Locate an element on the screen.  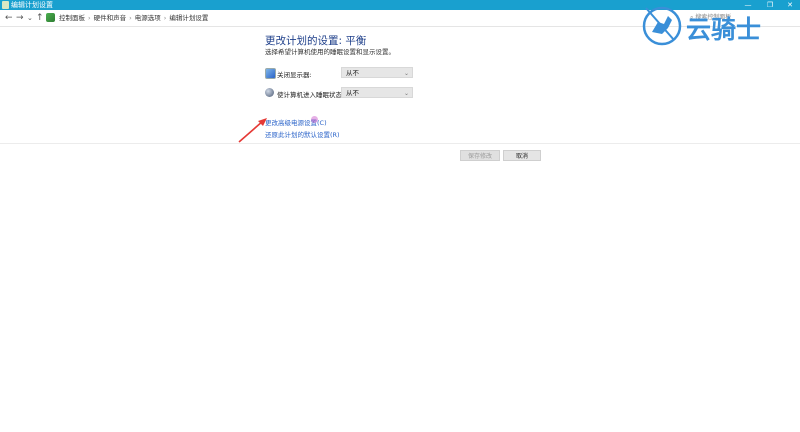
divider is located at coordinates (400, 143).